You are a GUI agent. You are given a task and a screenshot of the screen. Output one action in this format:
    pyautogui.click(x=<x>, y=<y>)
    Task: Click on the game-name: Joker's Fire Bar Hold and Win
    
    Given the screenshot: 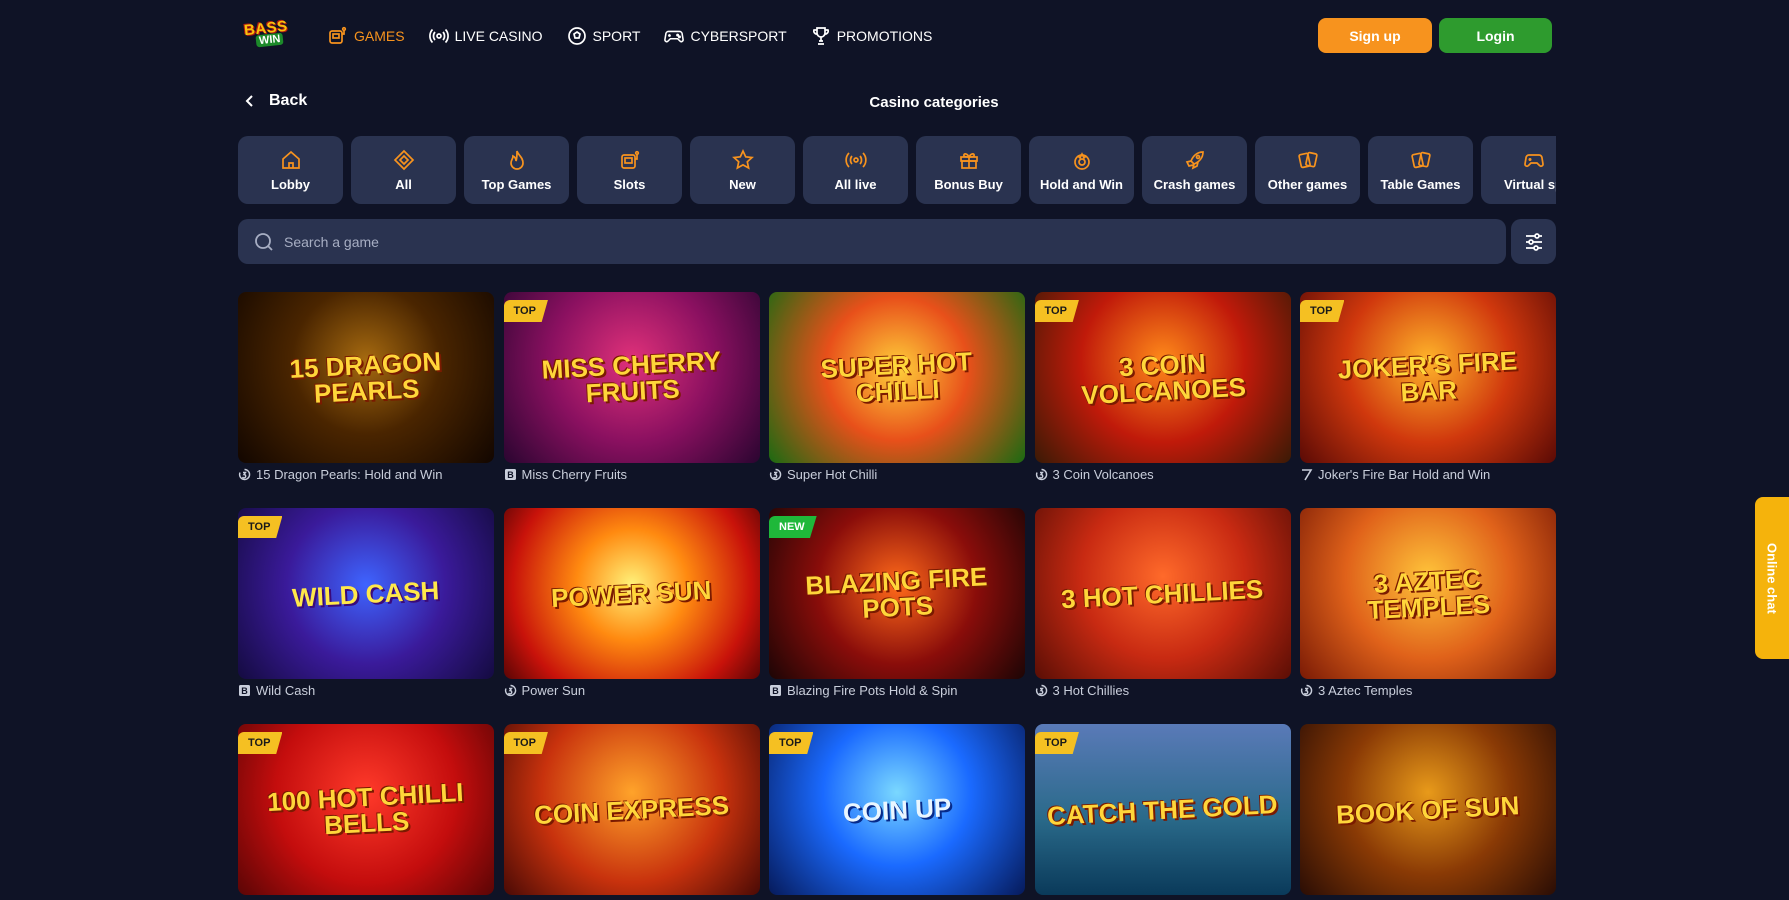 What is the action you would take?
    pyautogui.click(x=1404, y=474)
    